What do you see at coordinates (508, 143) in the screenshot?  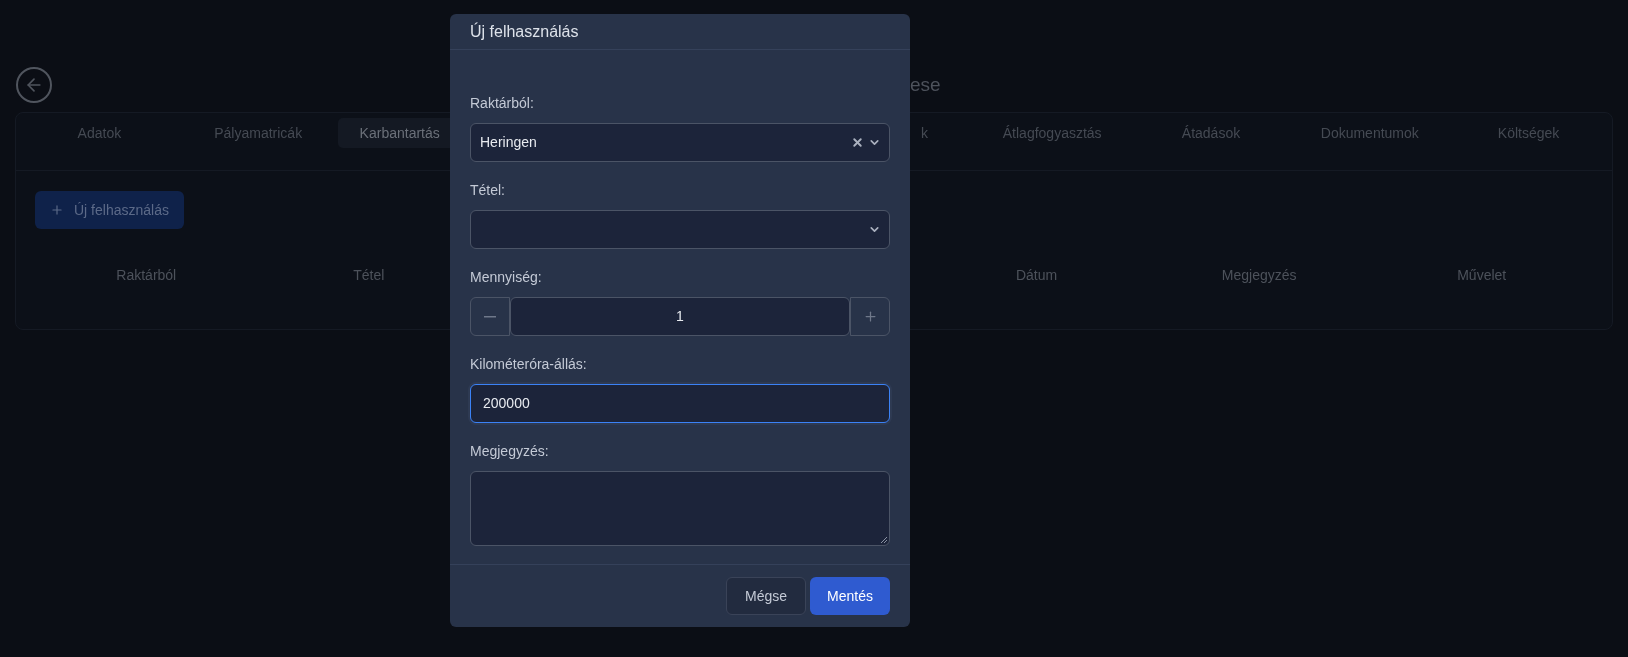 I see `select-value: Heringen` at bounding box center [508, 143].